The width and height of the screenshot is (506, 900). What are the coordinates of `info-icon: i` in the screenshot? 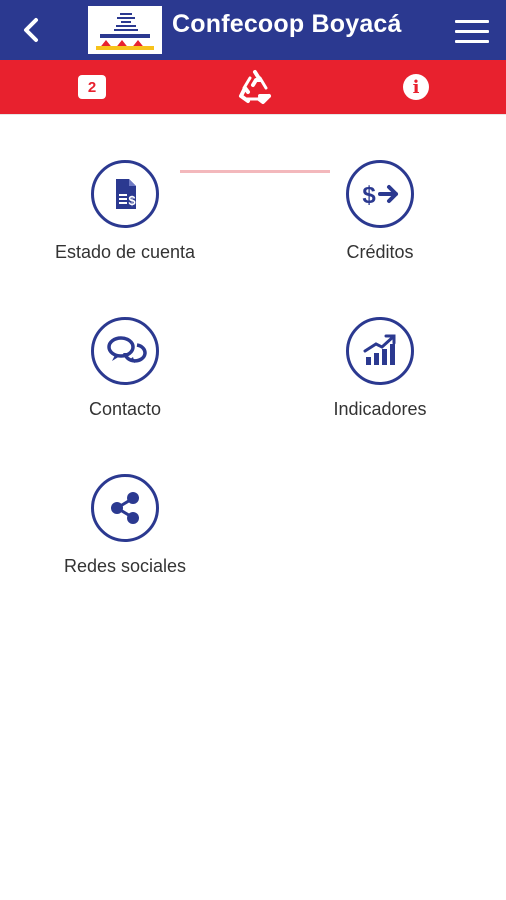 It's located at (416, 87).